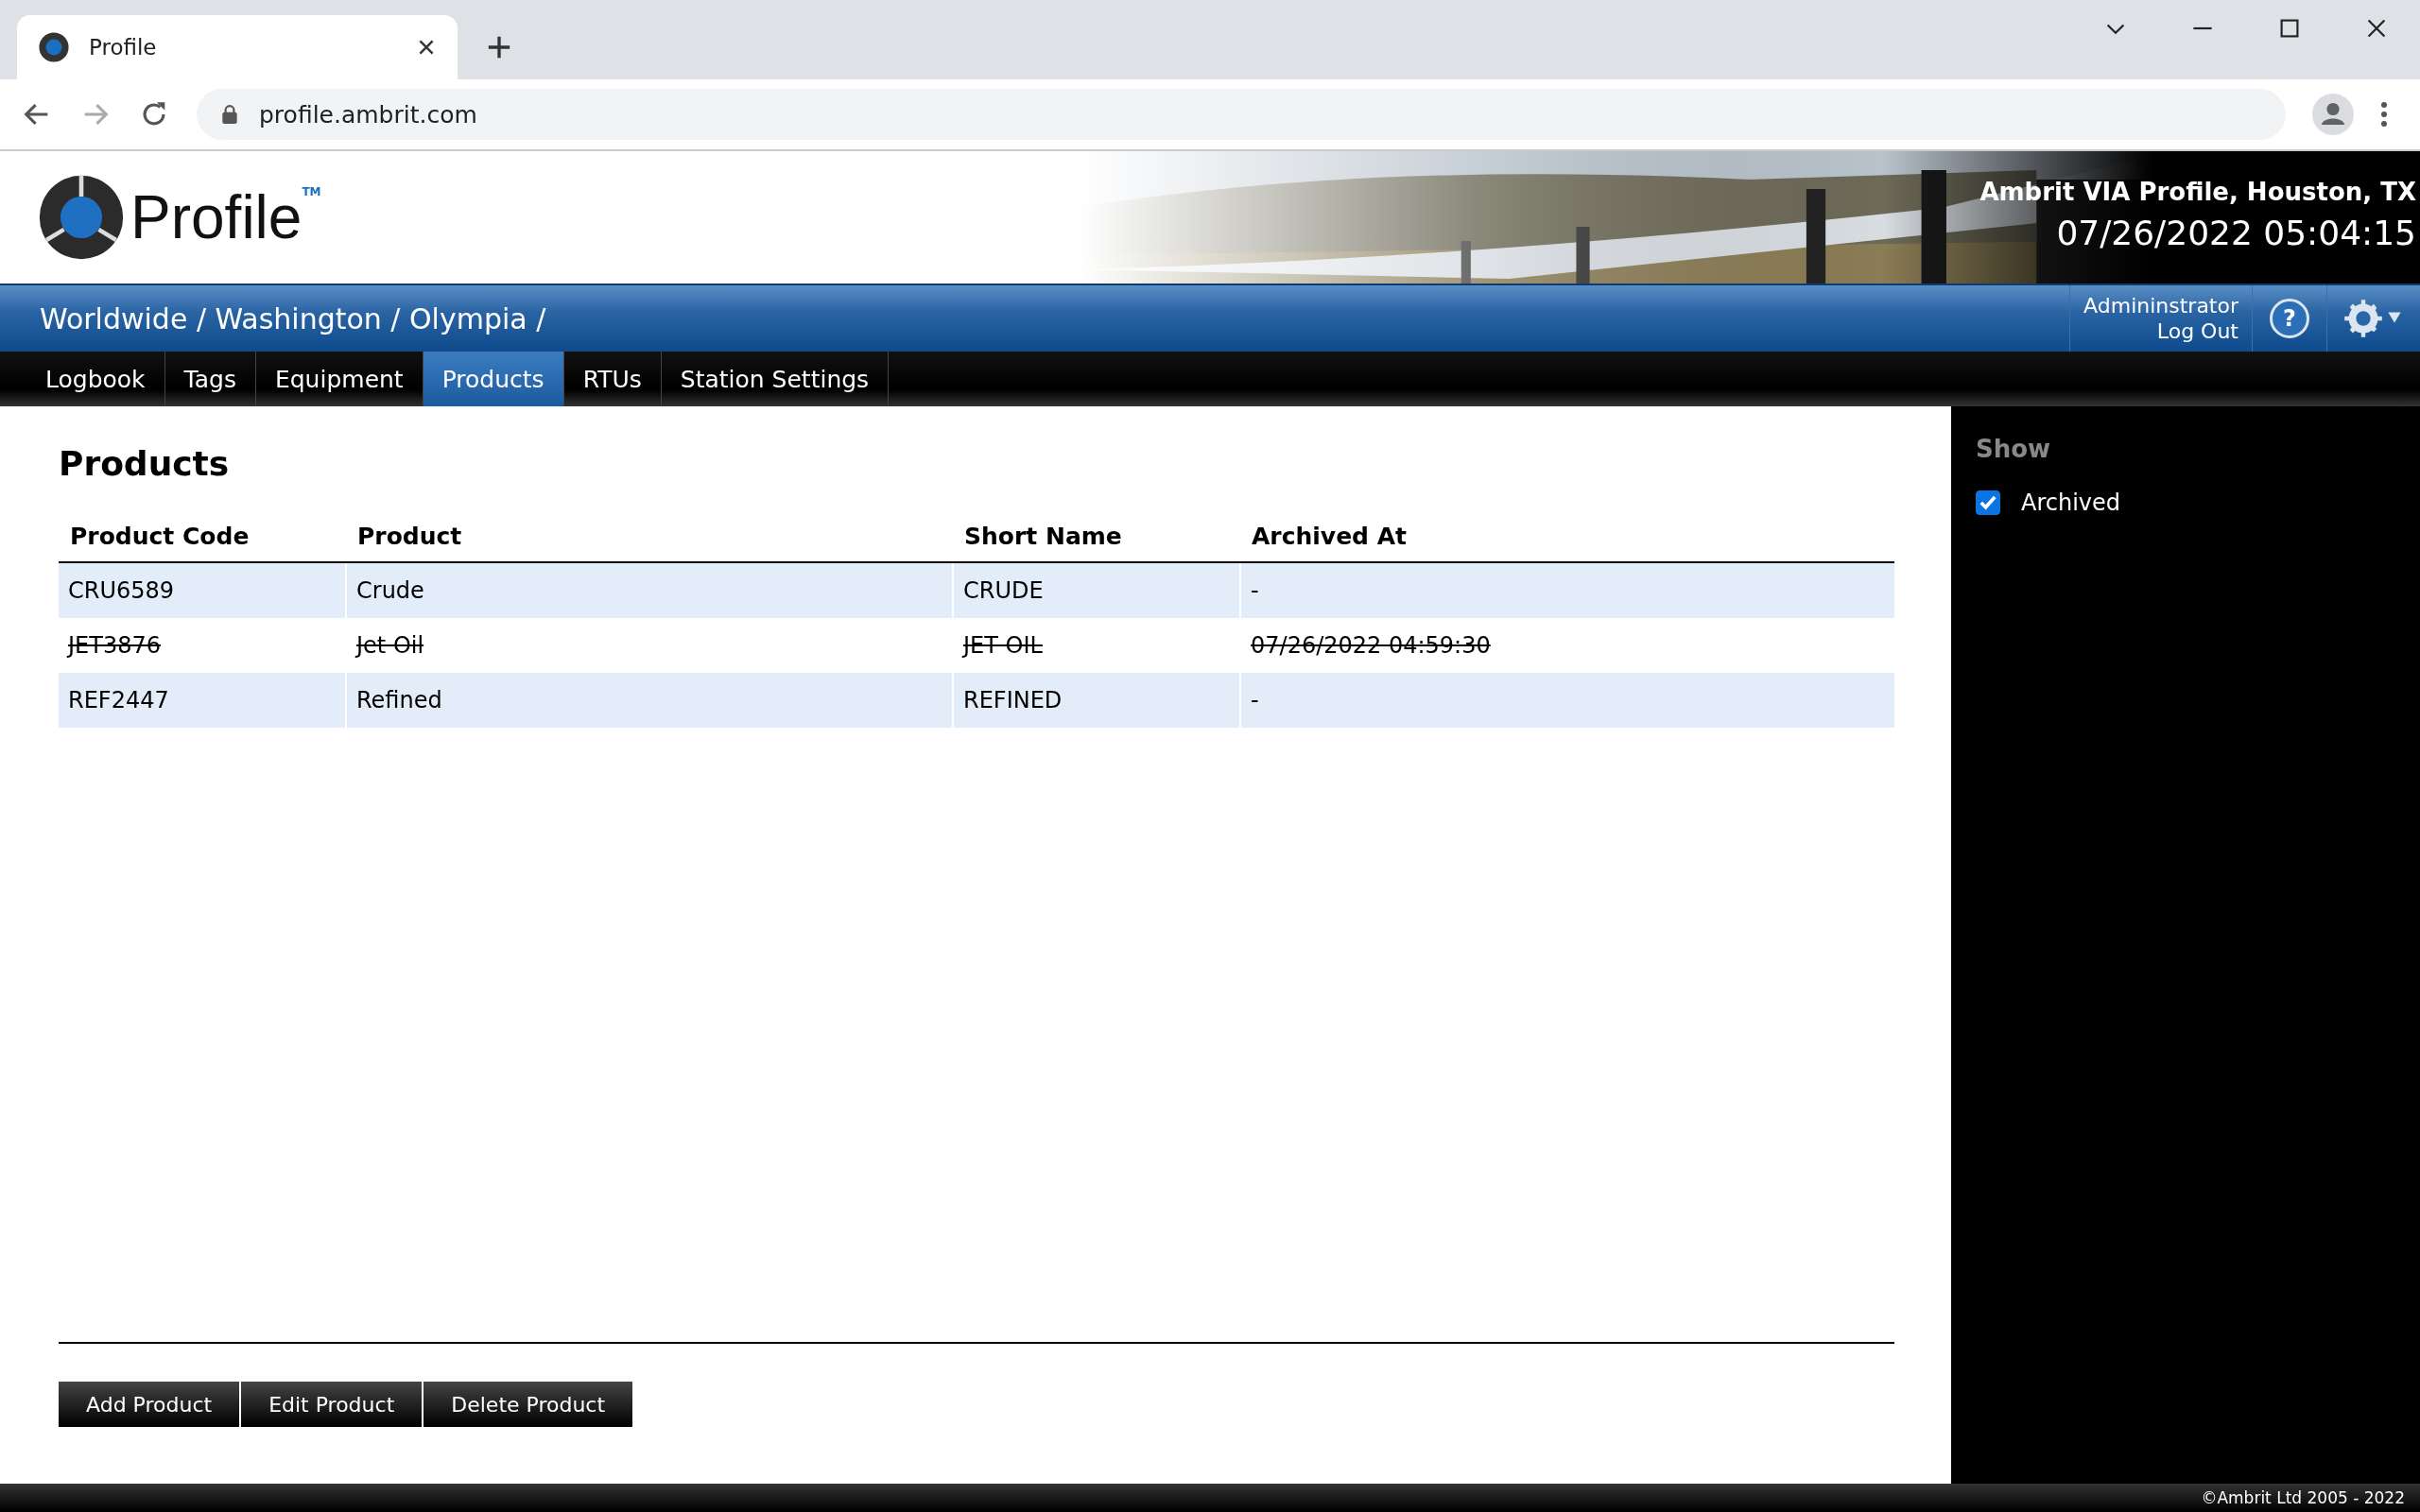 The height and width of the screenshot is (1512, 2420). Describe the element at coordinates (494, 379) in the screenshot. I see `nav-tab: Products` at that location.